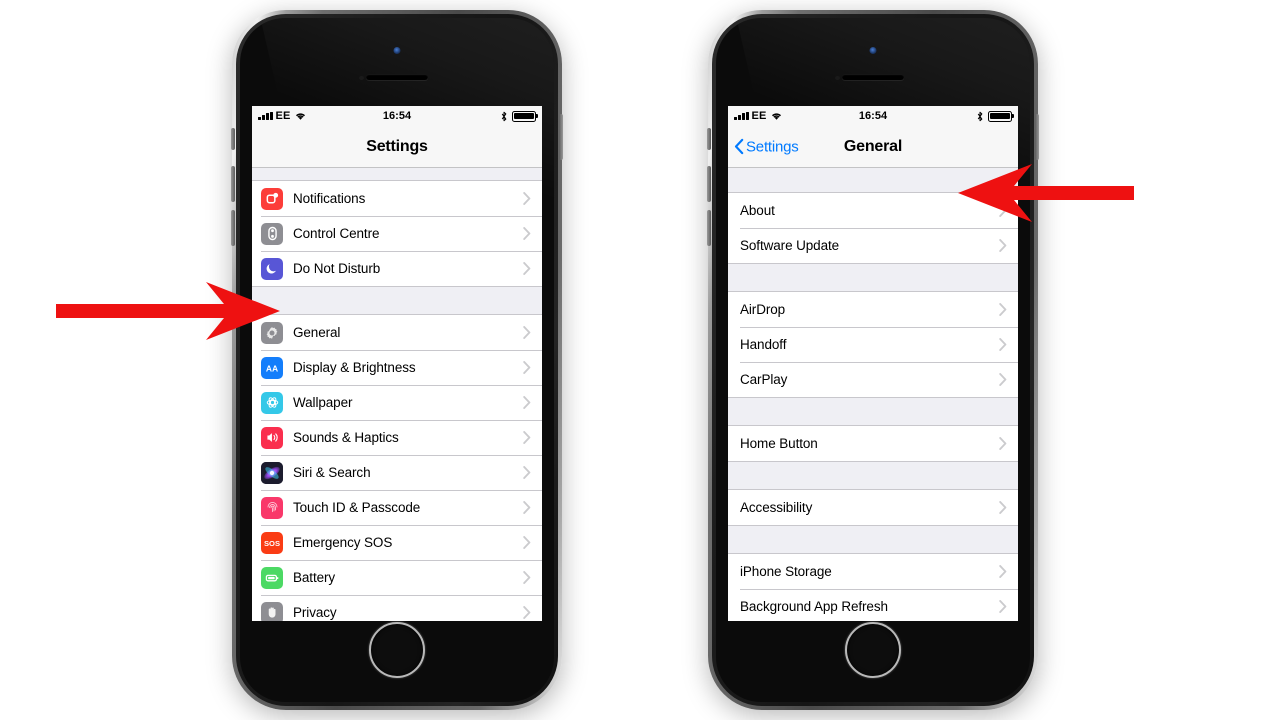 Image resolution: width=1280 pixels, height=720 pixels. I want to click on sidebar-item-label: AirDrop, so click(763, 309).